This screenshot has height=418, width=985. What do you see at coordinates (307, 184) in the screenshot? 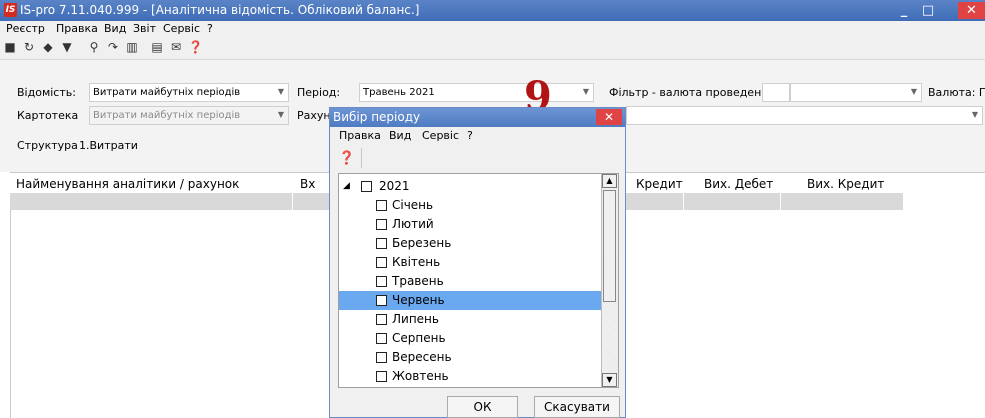
I see `column-header-opening: Вх` at bounding box center [307, 184].